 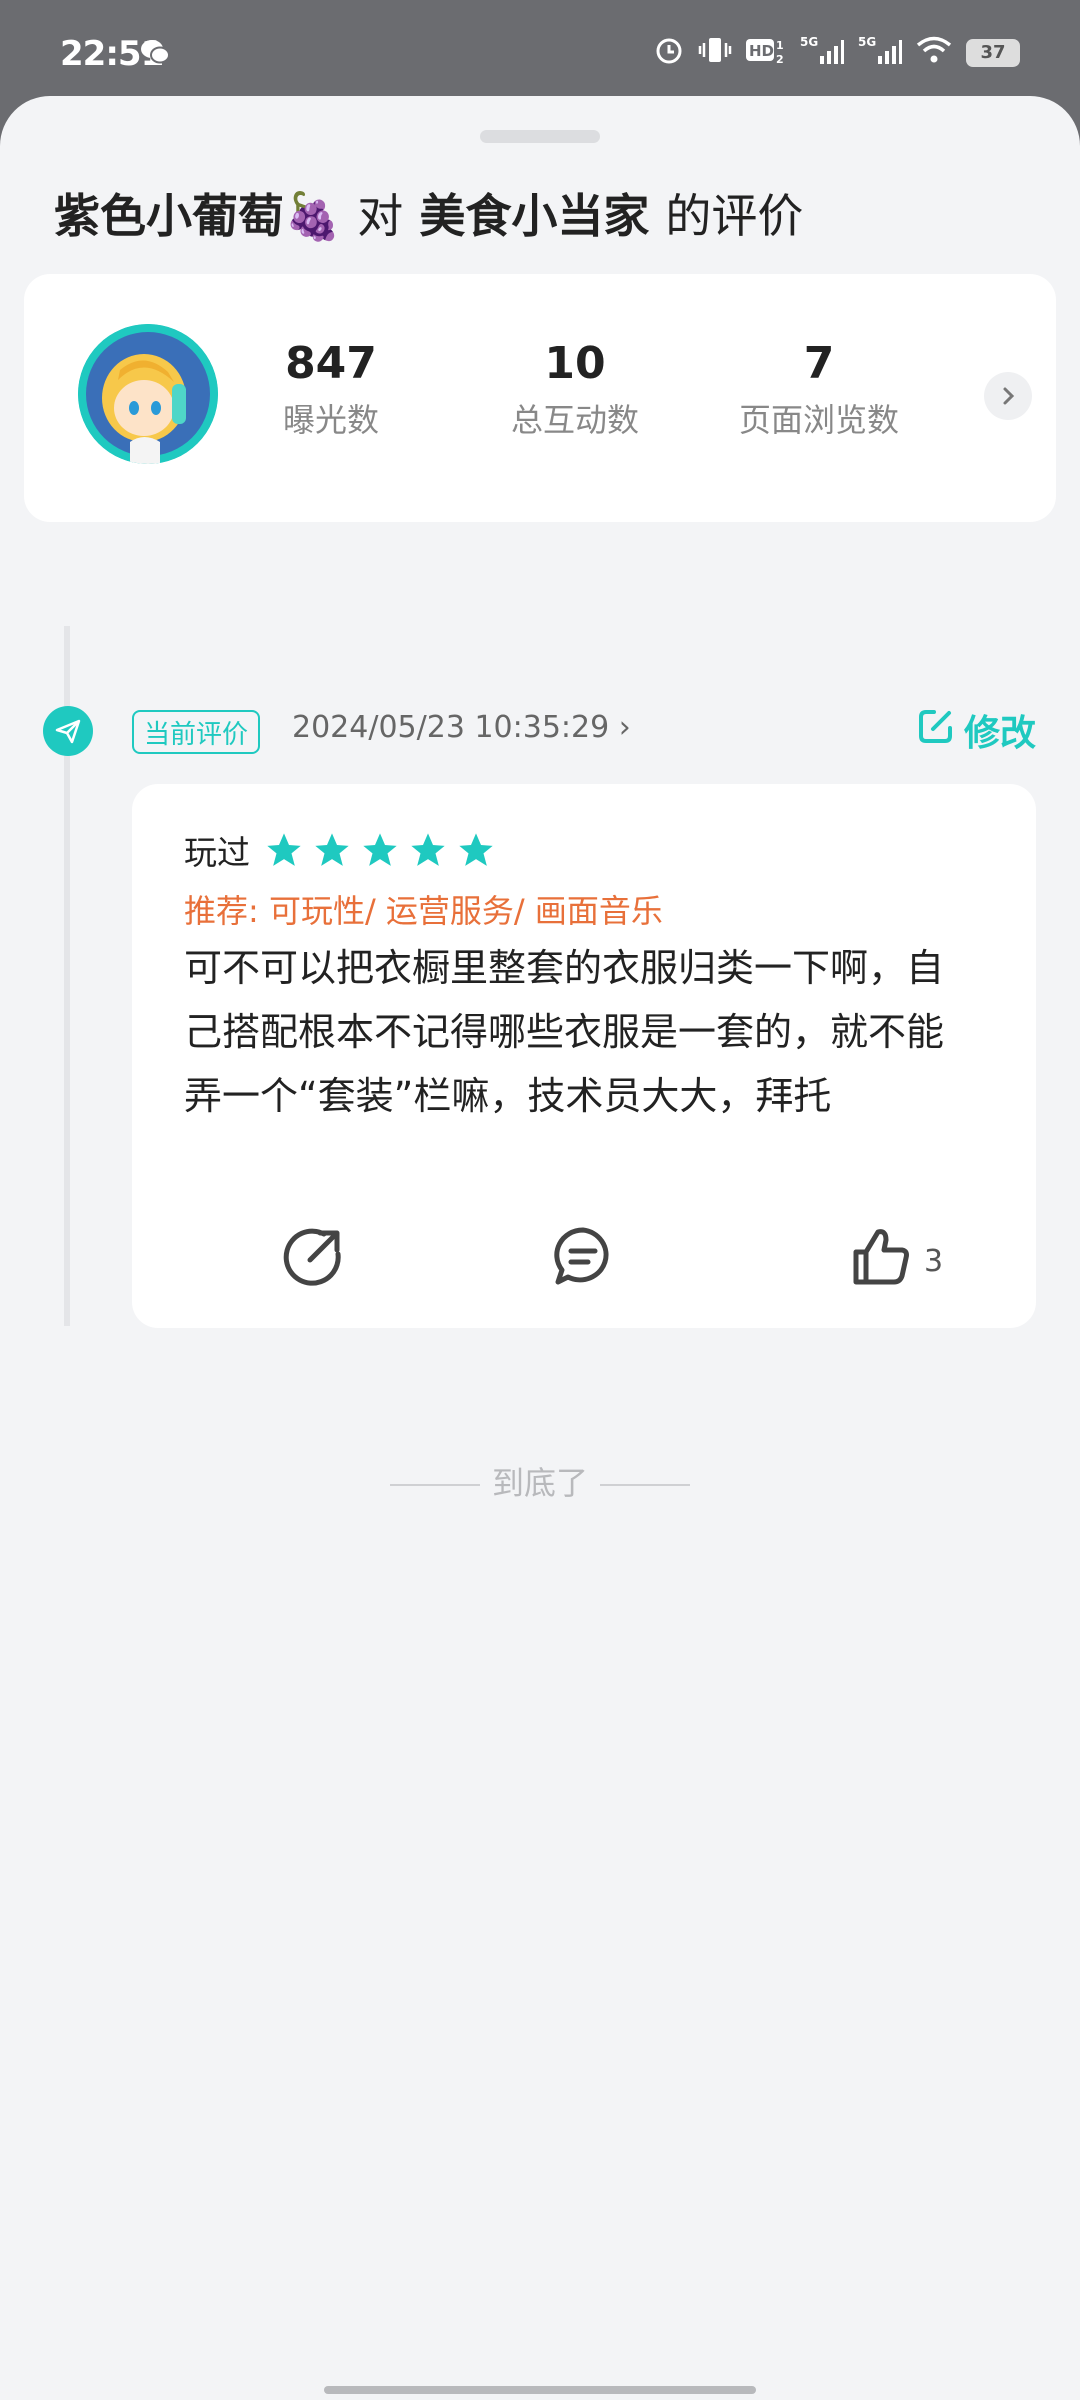 I want to click on drag-handle, so click(x=540, y=136).